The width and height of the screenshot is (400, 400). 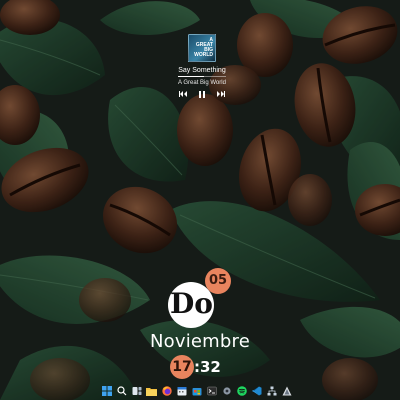 I want to click on progress-fill, so click(x=191, y=76).